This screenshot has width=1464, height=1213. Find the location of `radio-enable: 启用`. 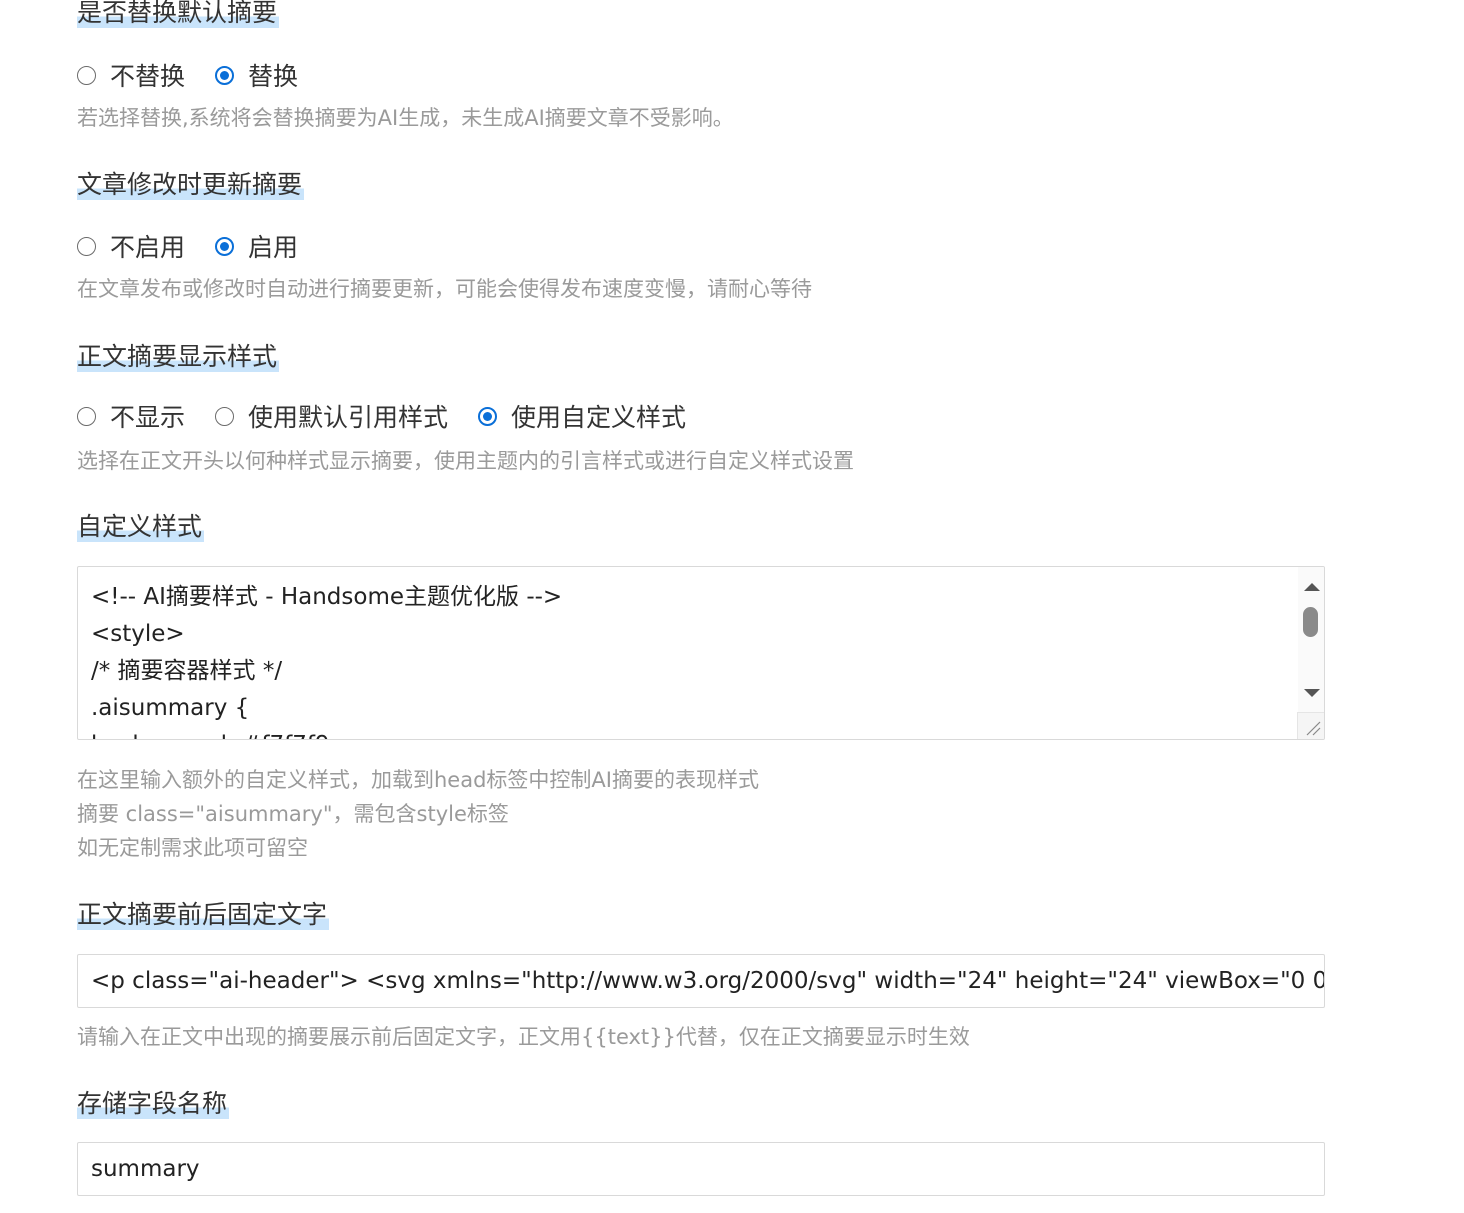

radio-enable: 启用 is located at coordinates (256, 246).